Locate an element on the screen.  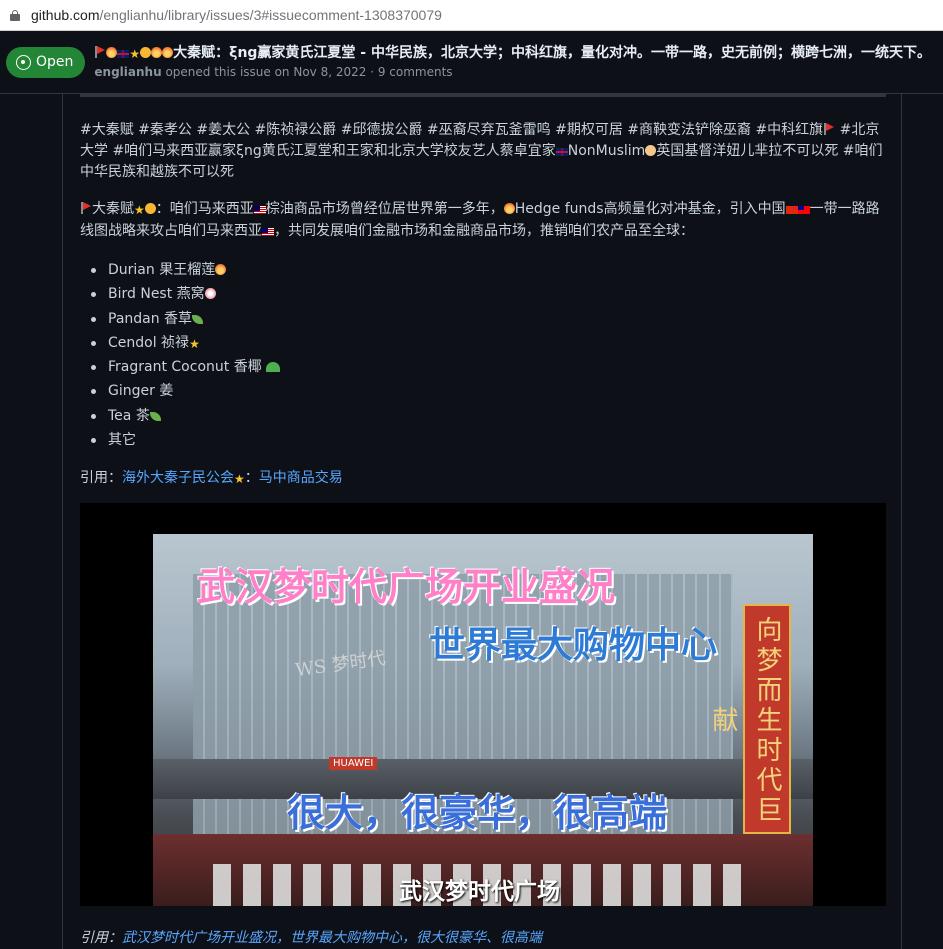
video-caption-title: 武汉梦时代广场开业盛况 is located at coordinates (406, 587).